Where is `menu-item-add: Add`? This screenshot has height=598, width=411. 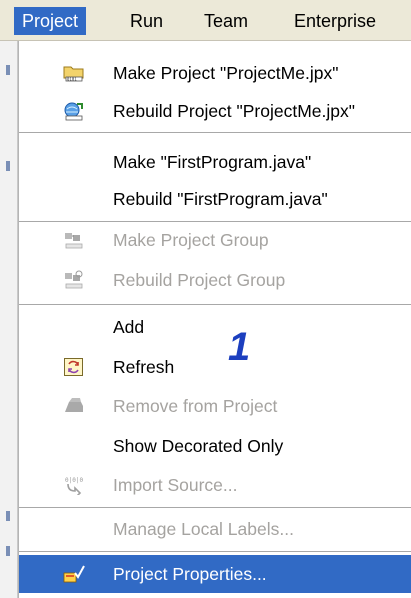 menu-item-add: Add is located at coordinates (215, 327).